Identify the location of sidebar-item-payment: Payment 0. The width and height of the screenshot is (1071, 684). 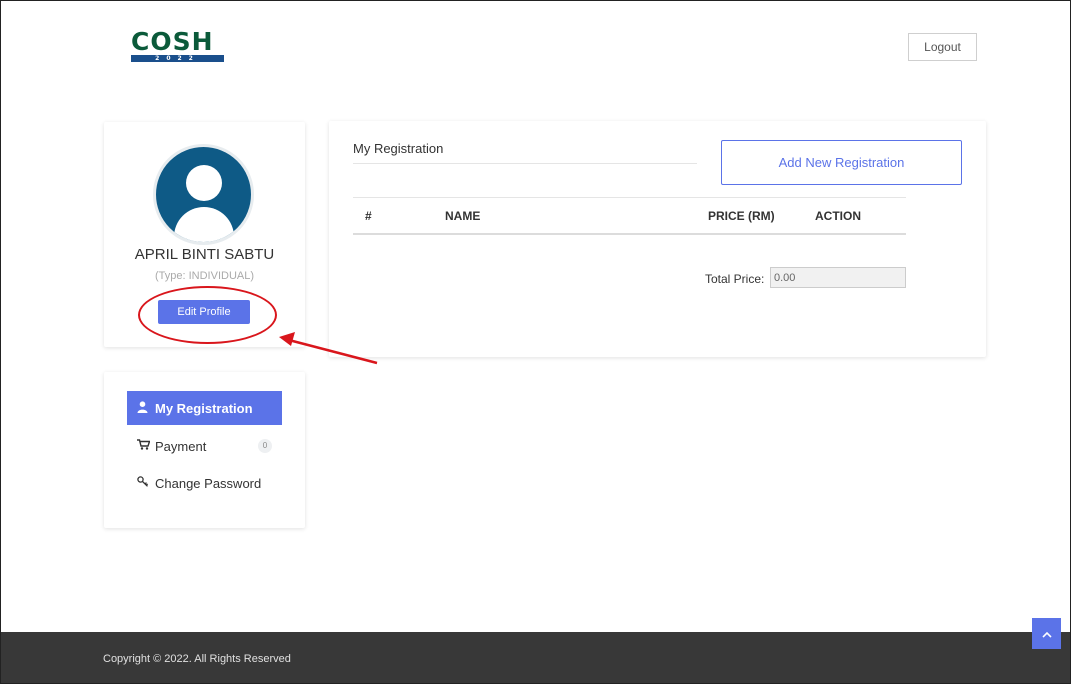
(204, 446).